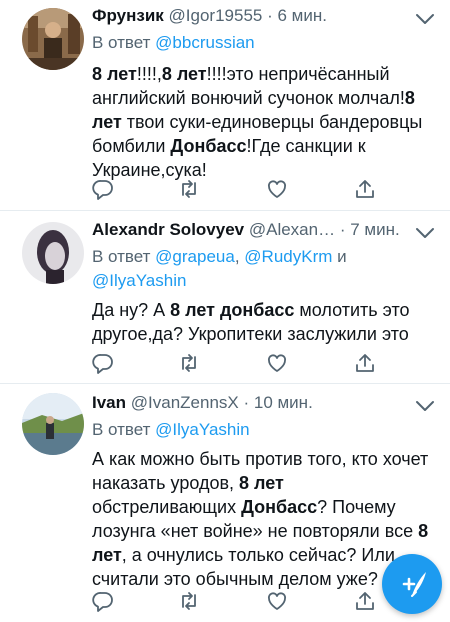 The height and width of the screenshot is (622, 450). I want to click on compose-tweet-icon, so click(414, 584).